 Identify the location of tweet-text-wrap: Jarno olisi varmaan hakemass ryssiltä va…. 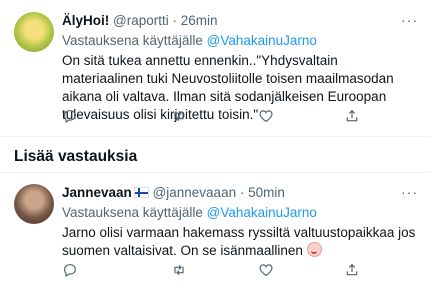
(242, 242).